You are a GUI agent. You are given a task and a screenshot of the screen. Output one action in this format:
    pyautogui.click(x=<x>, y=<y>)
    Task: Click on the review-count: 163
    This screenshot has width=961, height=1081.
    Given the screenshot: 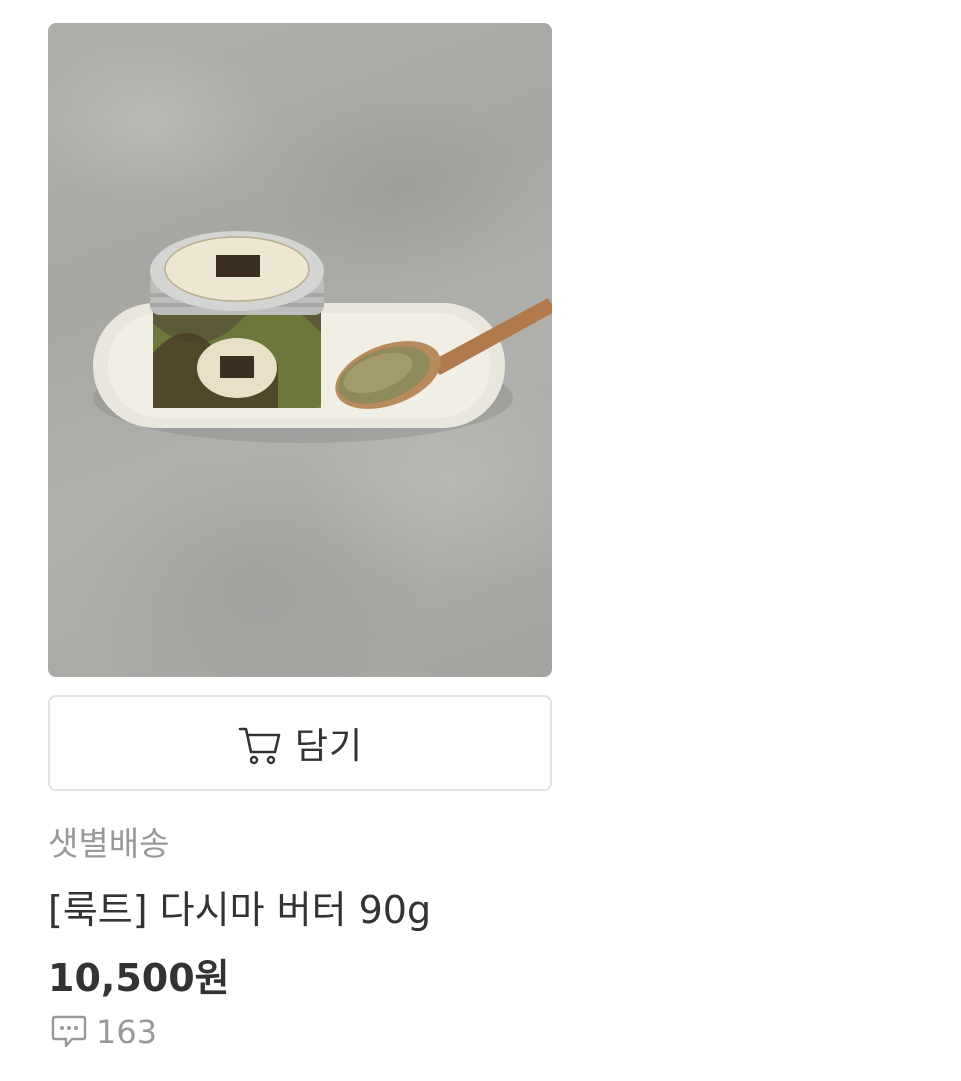 What is the action you would take?
    pyautogui.click(x=103, y=1032)
    